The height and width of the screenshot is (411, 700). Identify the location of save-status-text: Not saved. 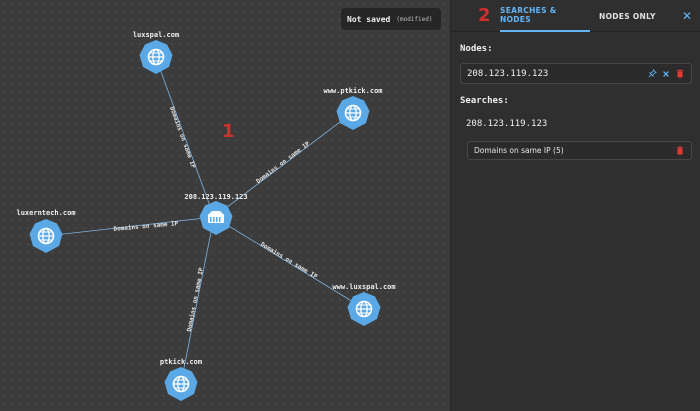
(369, 19).